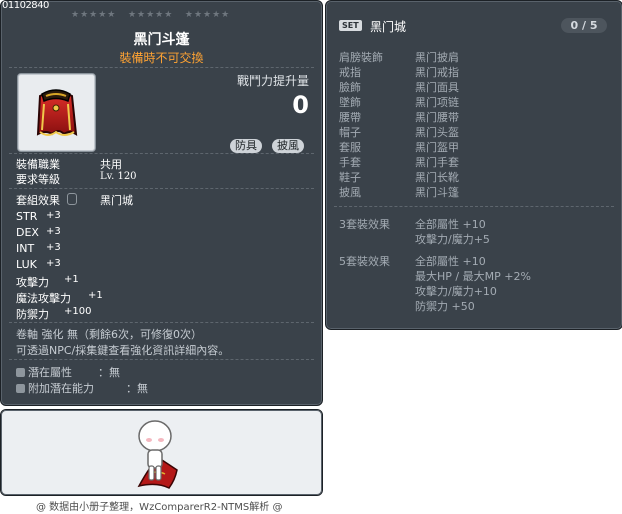 Image resolution: width=622 pixels, height=514 pixels. What do you see at coordinates (300, 105) in the screenshot?
I see `combat-power-value: 0` at bounding box center [300, 105].